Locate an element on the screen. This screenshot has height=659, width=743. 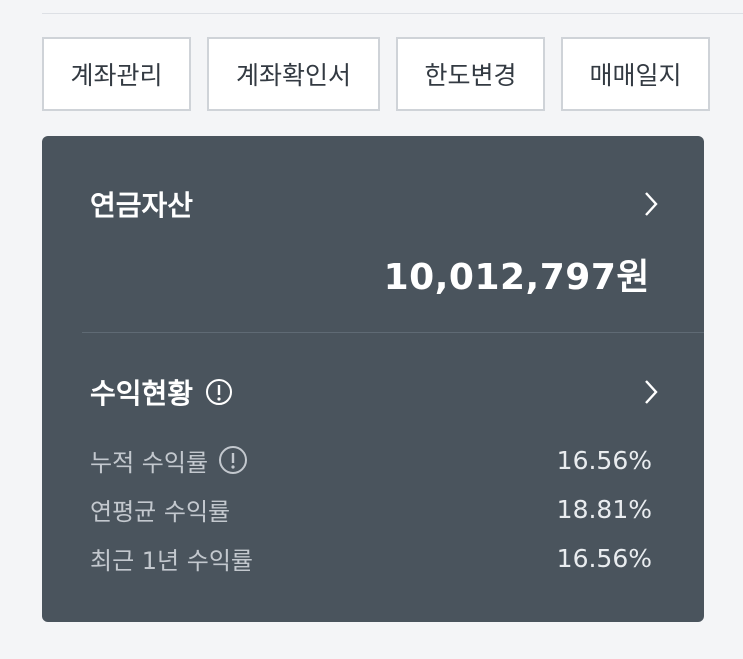
pension-assets-title: 연금자산 is located at coordinates (142, 205).